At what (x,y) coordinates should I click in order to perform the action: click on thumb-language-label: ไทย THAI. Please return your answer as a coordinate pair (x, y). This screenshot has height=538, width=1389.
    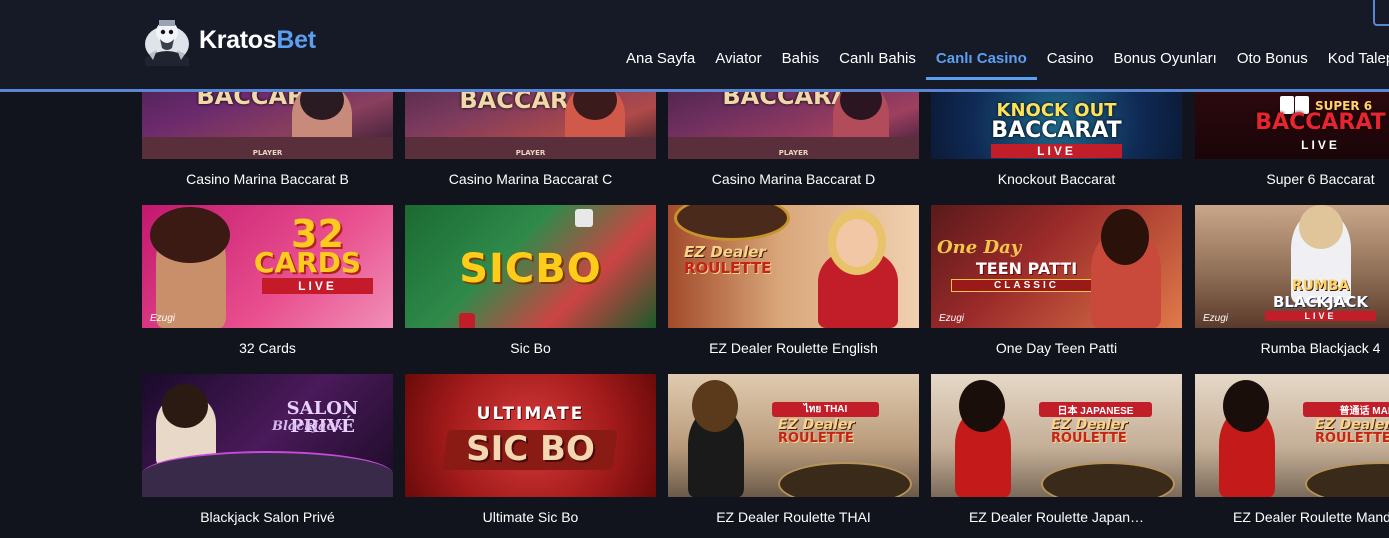
    Looking at the image, I should click on (825, 409).